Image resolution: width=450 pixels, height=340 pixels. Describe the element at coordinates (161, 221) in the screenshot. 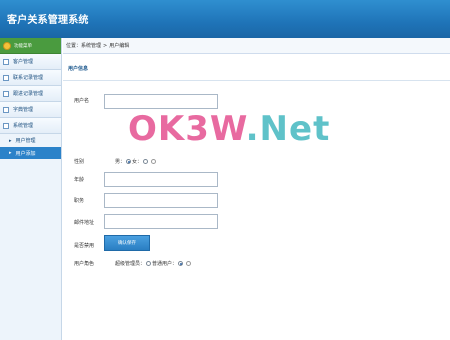

I see `email-input` at that location.